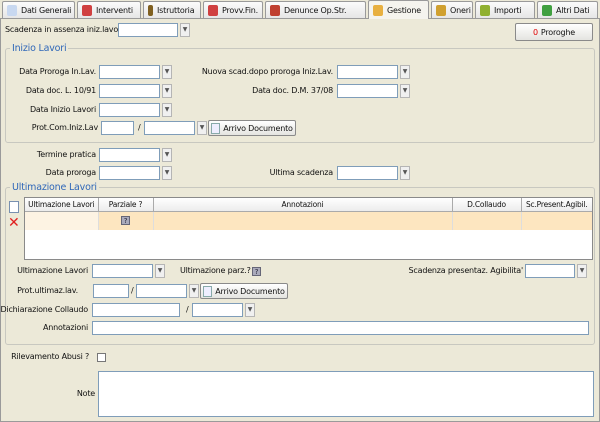 This screenshot has height=422, width=600. Describe the element at coordinates (303, 205) in the screenshot. I see `col-annotazioni: Annotazioni` at that location.